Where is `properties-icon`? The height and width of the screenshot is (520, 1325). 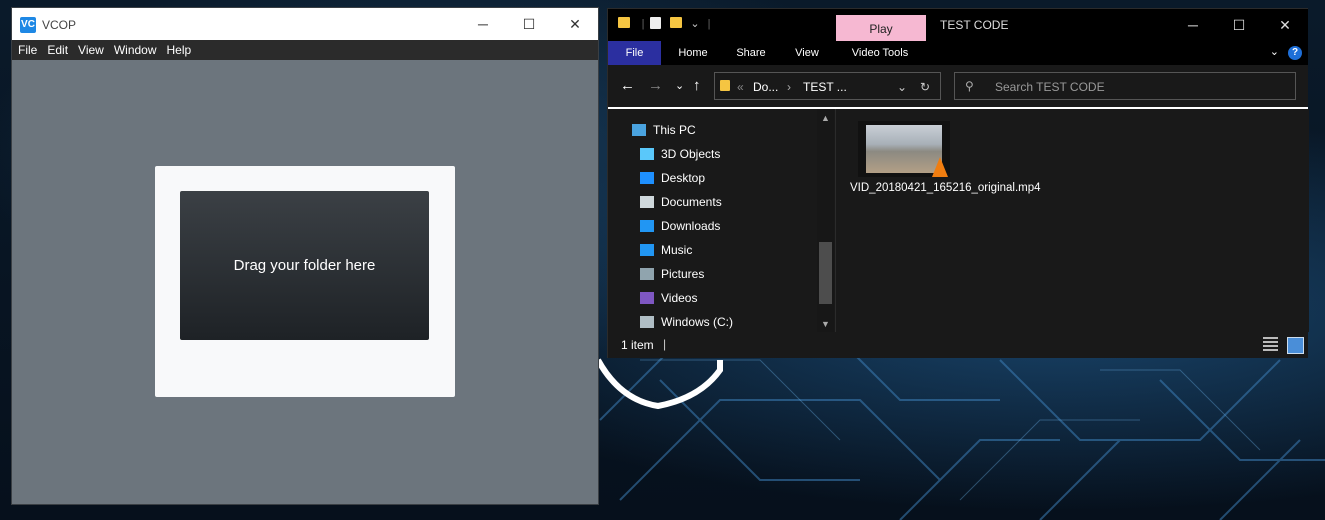
properties-icon is located at coordinates (655, 23).